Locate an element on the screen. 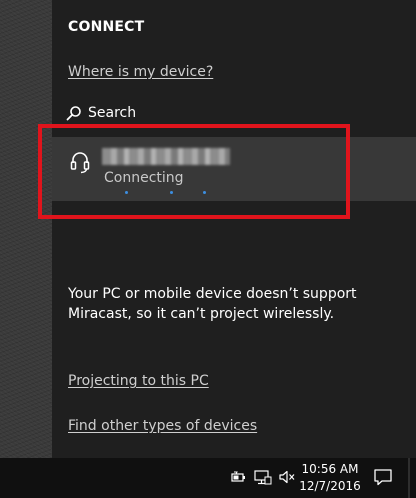 This screenshot has width=416, height=498. network-icon is located at coordinates (263, 479).